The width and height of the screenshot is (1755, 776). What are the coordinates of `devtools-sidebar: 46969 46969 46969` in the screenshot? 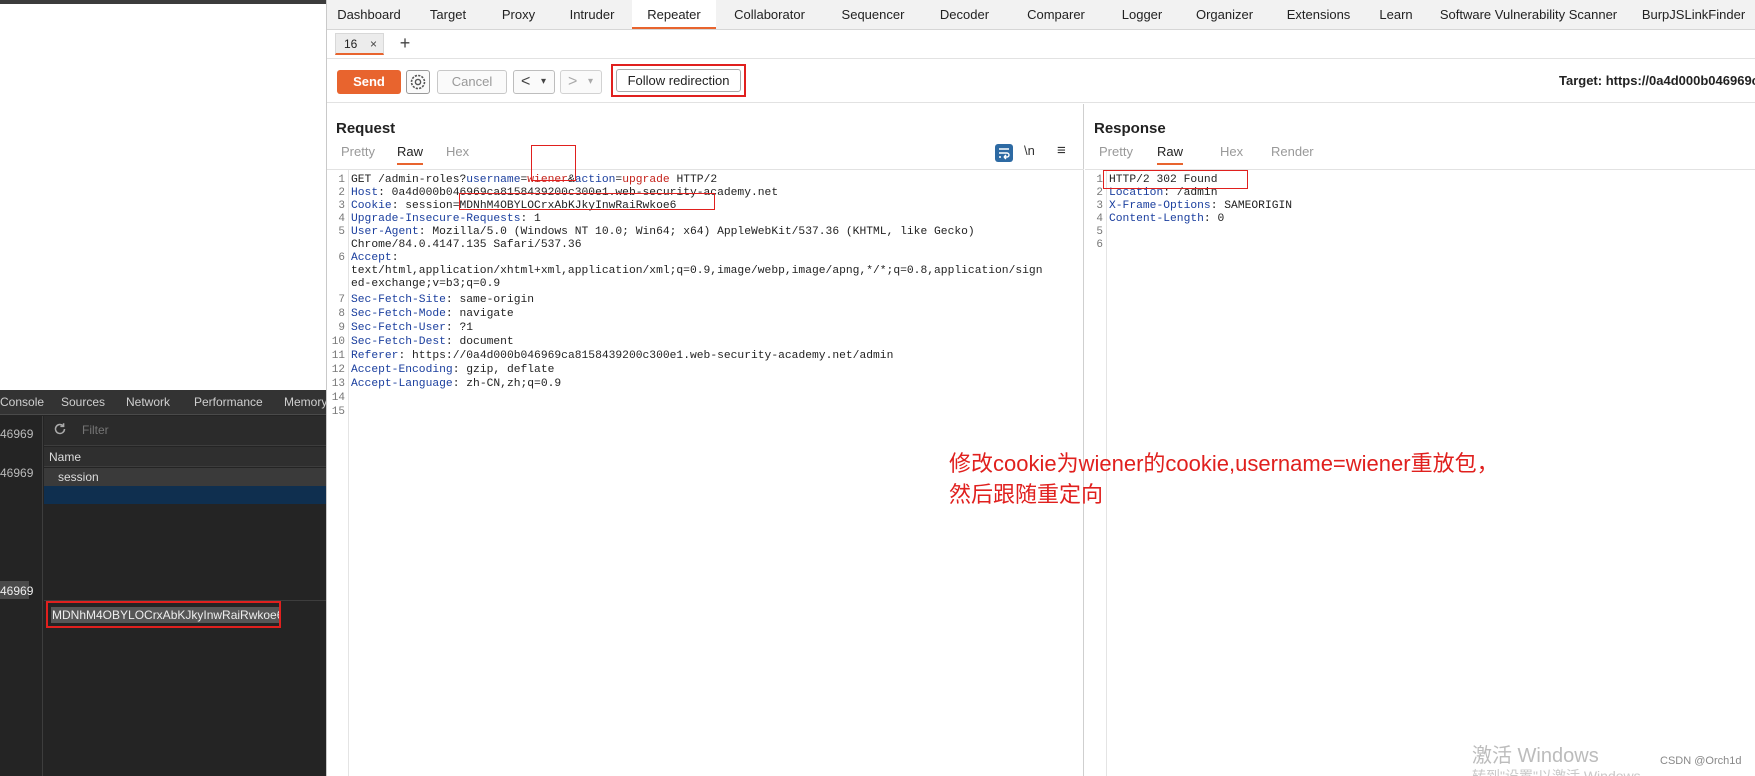 It's located at (21, 596).